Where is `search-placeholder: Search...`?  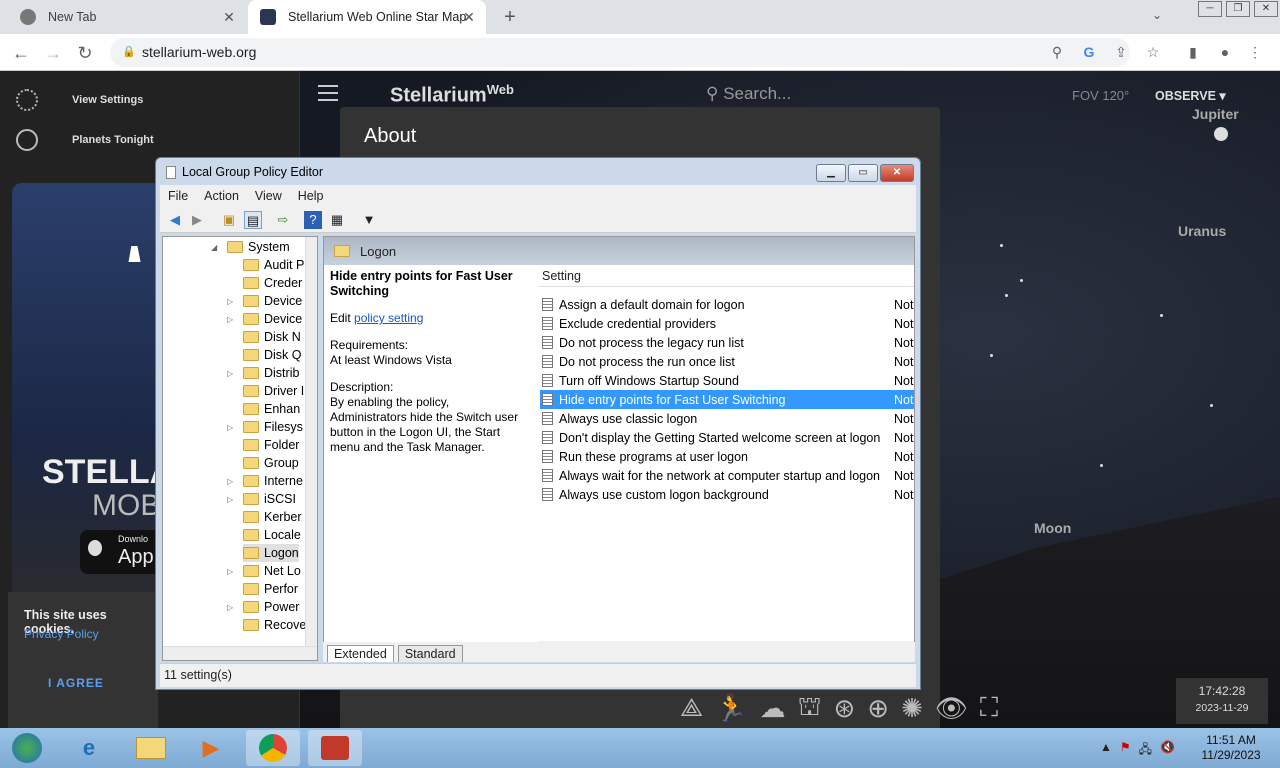 search-placeholder: Search... is located at coordinates (757, 93).